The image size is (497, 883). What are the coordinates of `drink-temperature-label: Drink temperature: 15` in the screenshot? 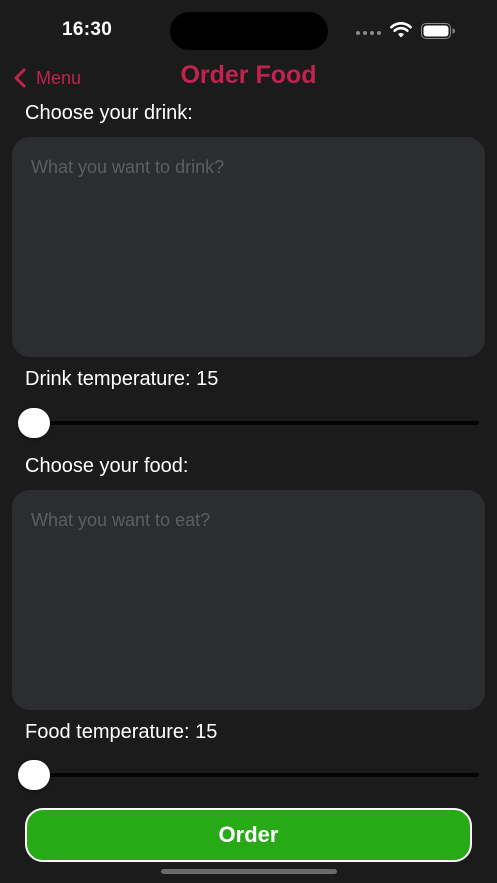 It's located at (122, 379).